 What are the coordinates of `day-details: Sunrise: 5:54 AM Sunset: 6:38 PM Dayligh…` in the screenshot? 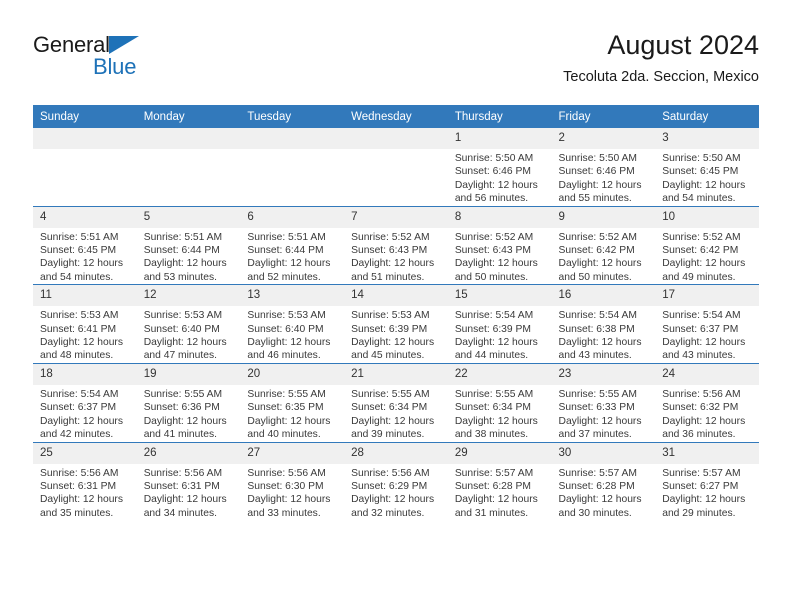 It's located at (604, 334).